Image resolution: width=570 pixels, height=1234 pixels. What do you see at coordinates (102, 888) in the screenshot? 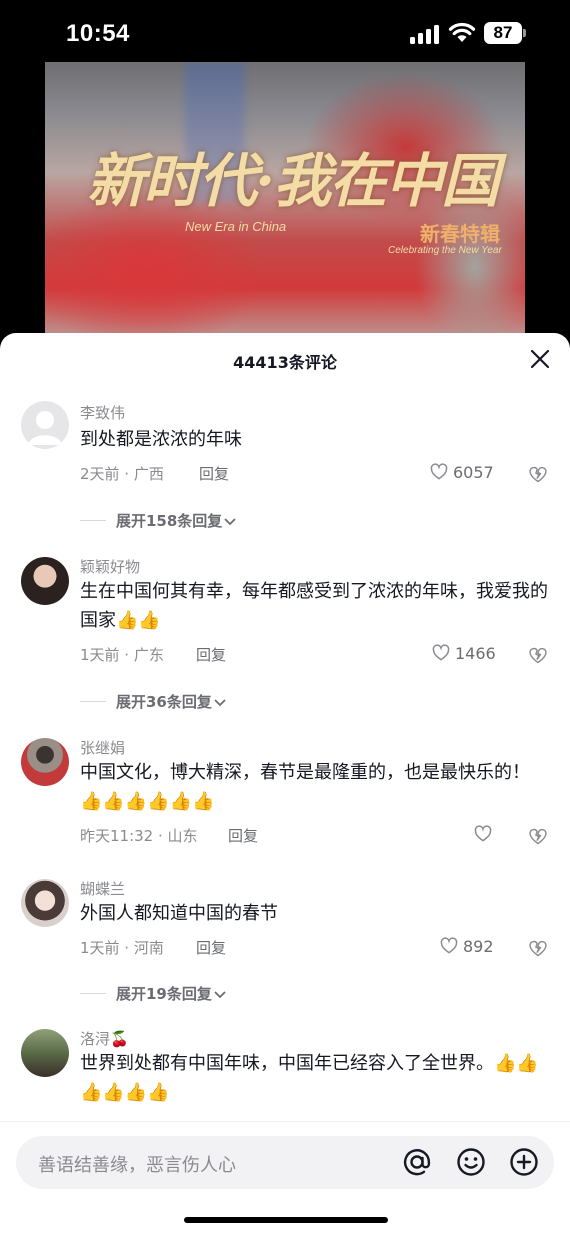
I see `comment-author: 蝴蝶兰` at bounding box center [102, 888].